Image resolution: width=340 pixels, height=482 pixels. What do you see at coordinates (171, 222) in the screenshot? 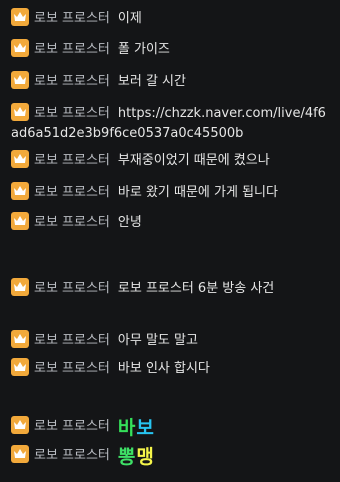
I see `chat-message: 로보 프로스터 안녕` at bounding box center [171, 222].